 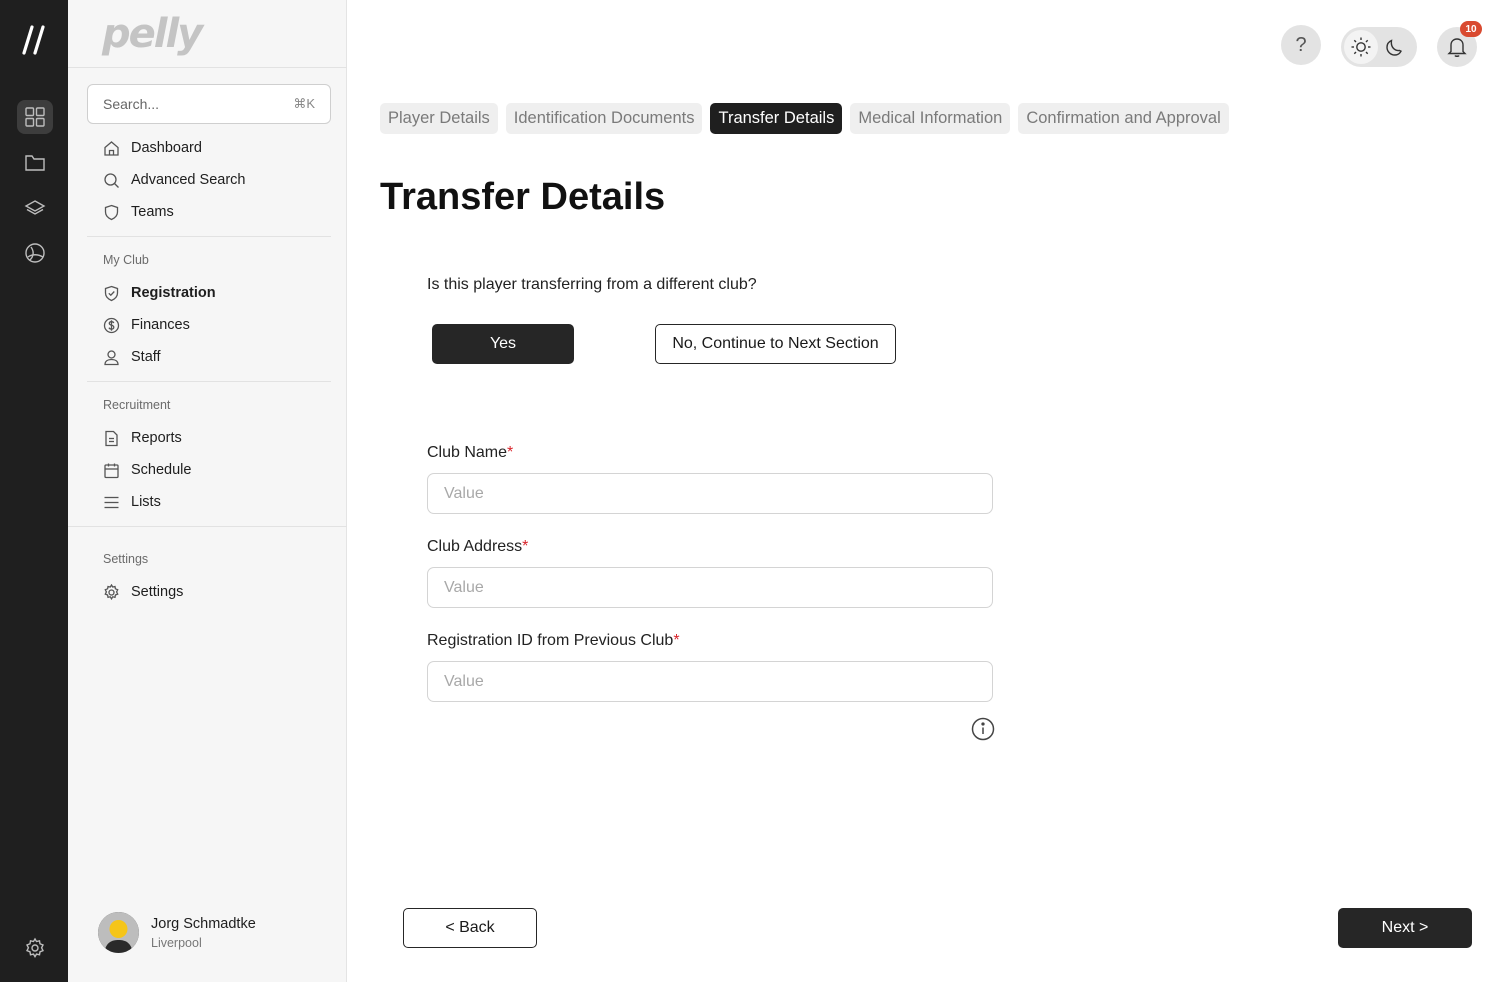 I want to click on search-shortcut: ⌘K, so click(x=304, y=103).